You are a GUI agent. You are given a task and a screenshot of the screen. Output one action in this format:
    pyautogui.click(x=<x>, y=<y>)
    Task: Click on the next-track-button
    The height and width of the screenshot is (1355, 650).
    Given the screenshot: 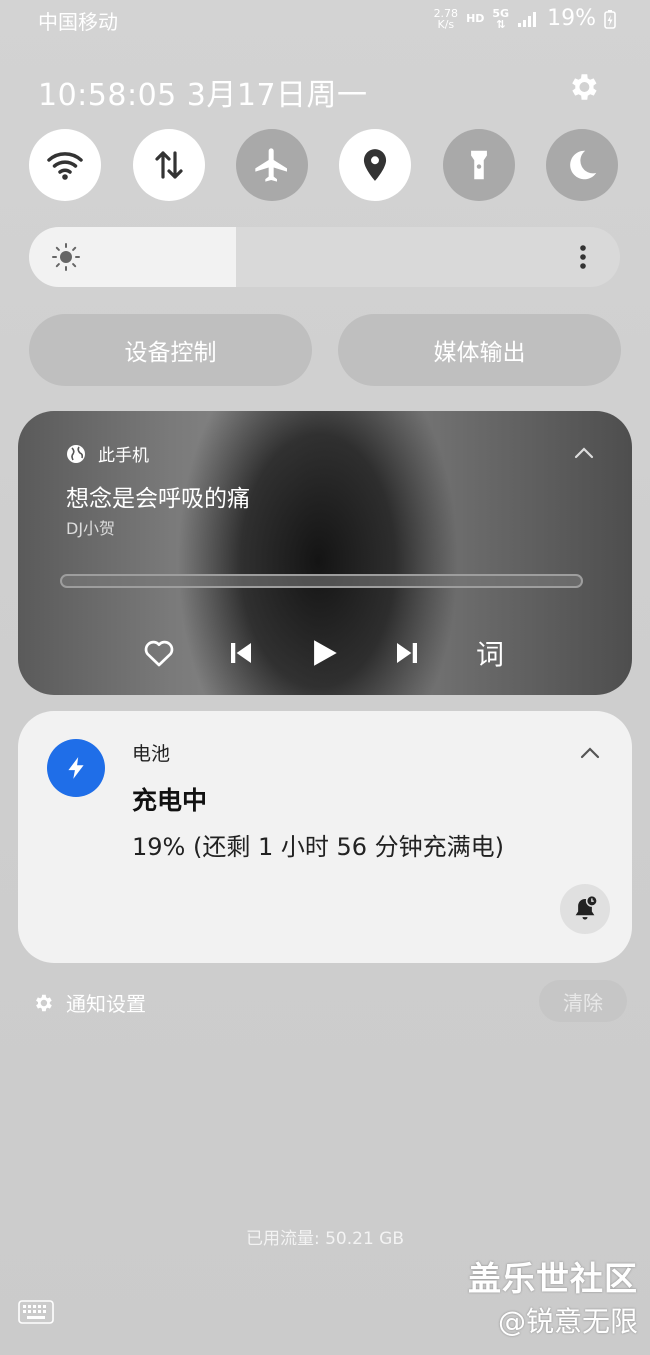 What is the action you would take?
    pyautogui.click(x=407, y=653)
    